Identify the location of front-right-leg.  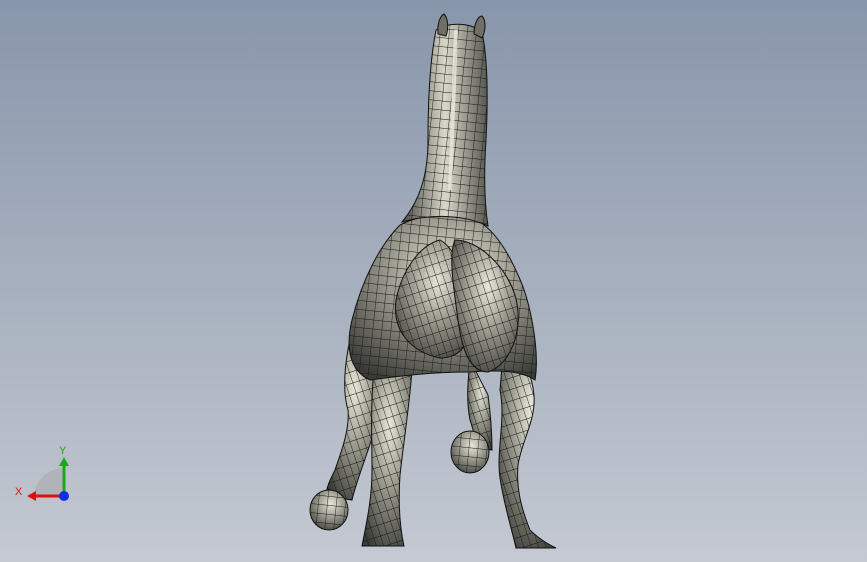
(471, 416).